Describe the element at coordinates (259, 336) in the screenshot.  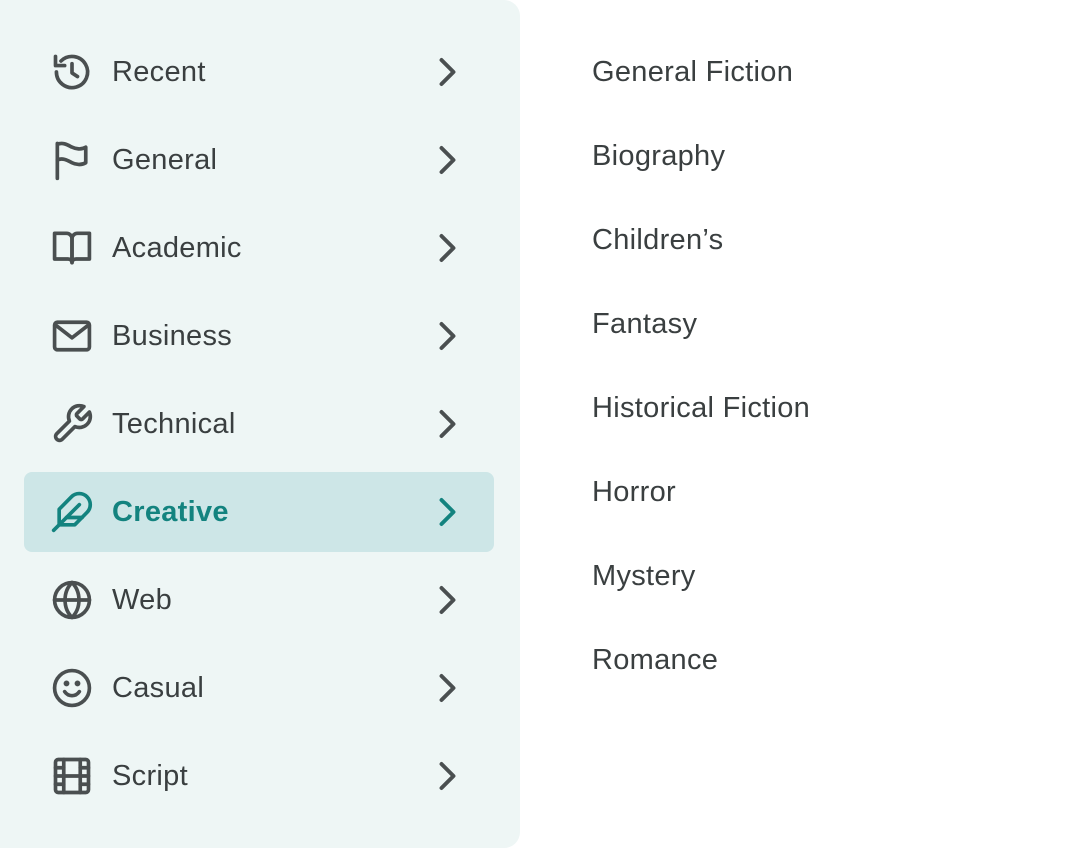
I see `menu-item-business: Business` at that location.